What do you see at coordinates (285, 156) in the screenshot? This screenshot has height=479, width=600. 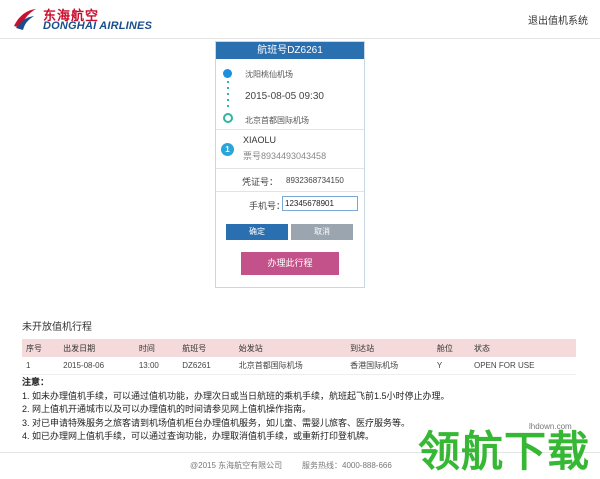 I see `ticket-number: 票号8934493043458` at bounding box center [285, 156].